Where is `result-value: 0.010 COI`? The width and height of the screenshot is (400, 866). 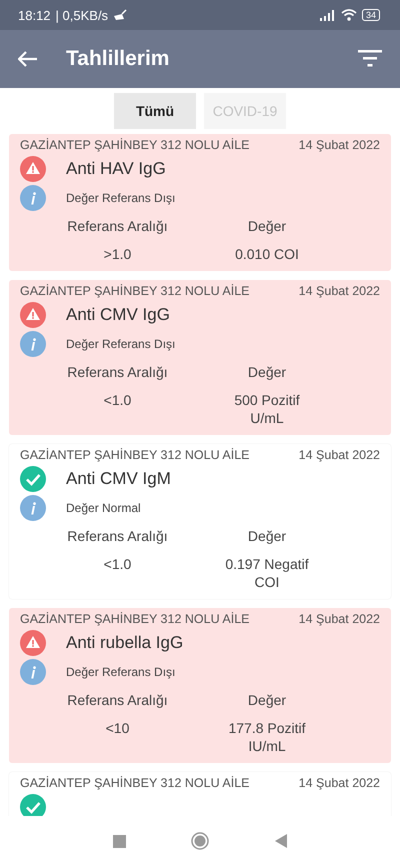 result-value: 0.010 COI is located at coordinates (267, 254).